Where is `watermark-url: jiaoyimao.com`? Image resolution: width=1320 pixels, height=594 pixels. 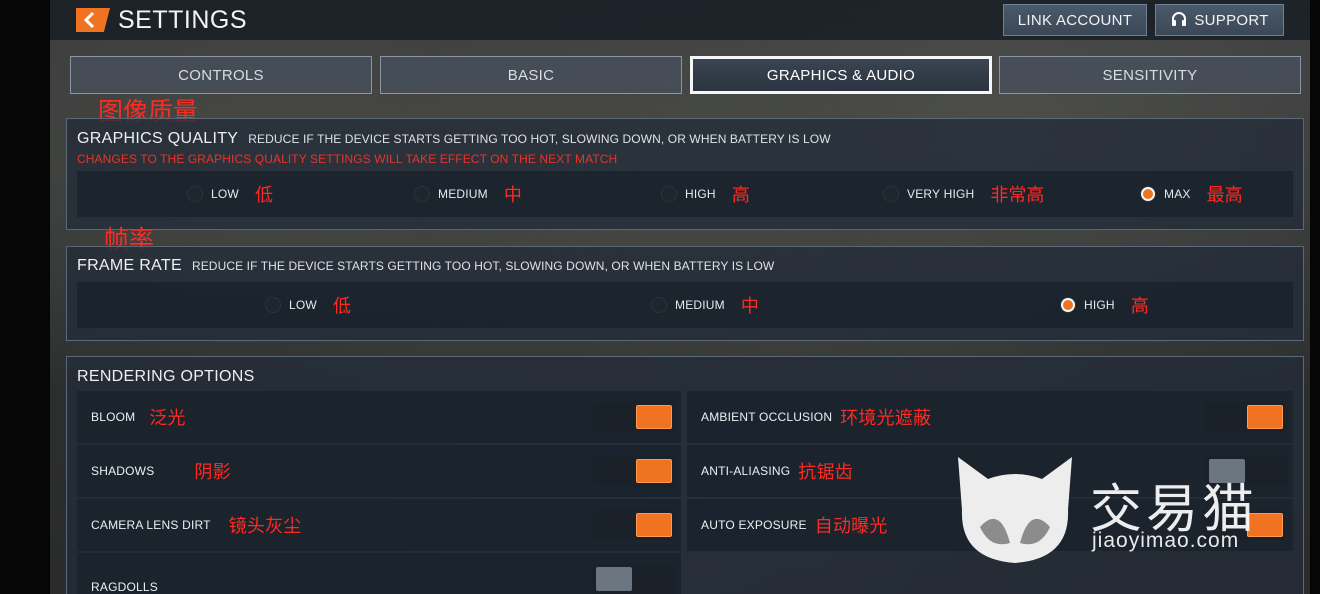
watermark-url: jiaoyimao.com is located at coordinates (1166, 540).